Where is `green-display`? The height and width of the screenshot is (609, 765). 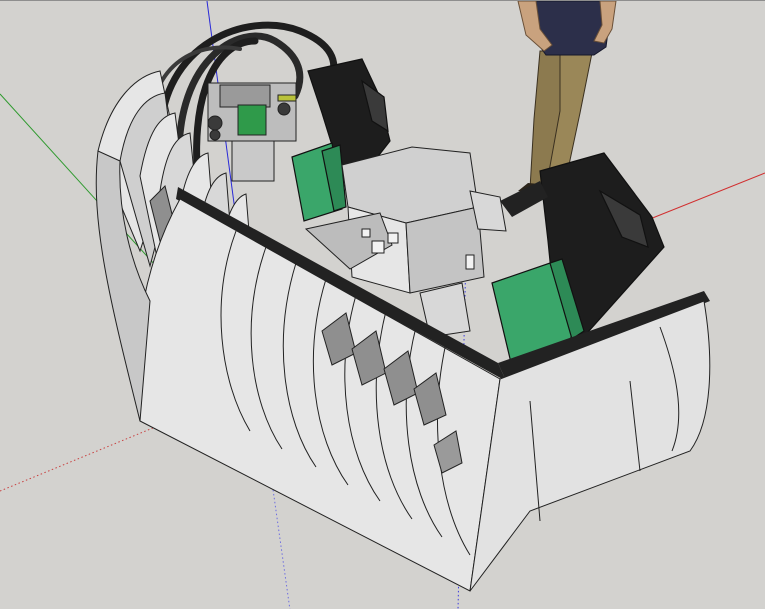 green-display is located at coordinates (252, 120).